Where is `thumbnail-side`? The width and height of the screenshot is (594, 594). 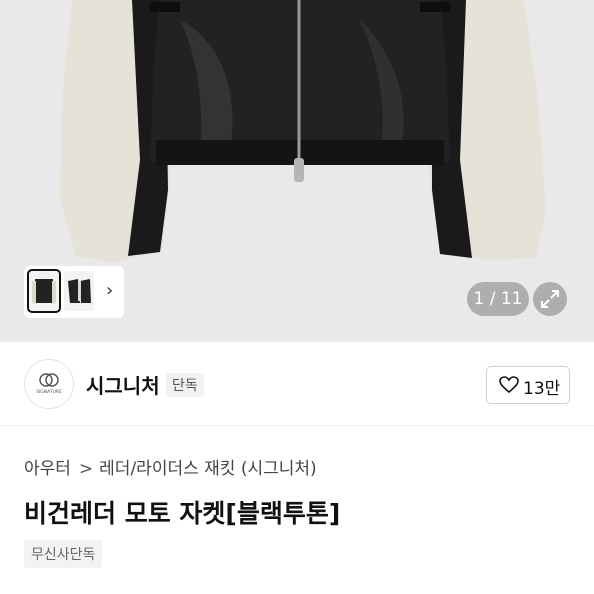 thumbnail-side is located at coordinates (79, 291).